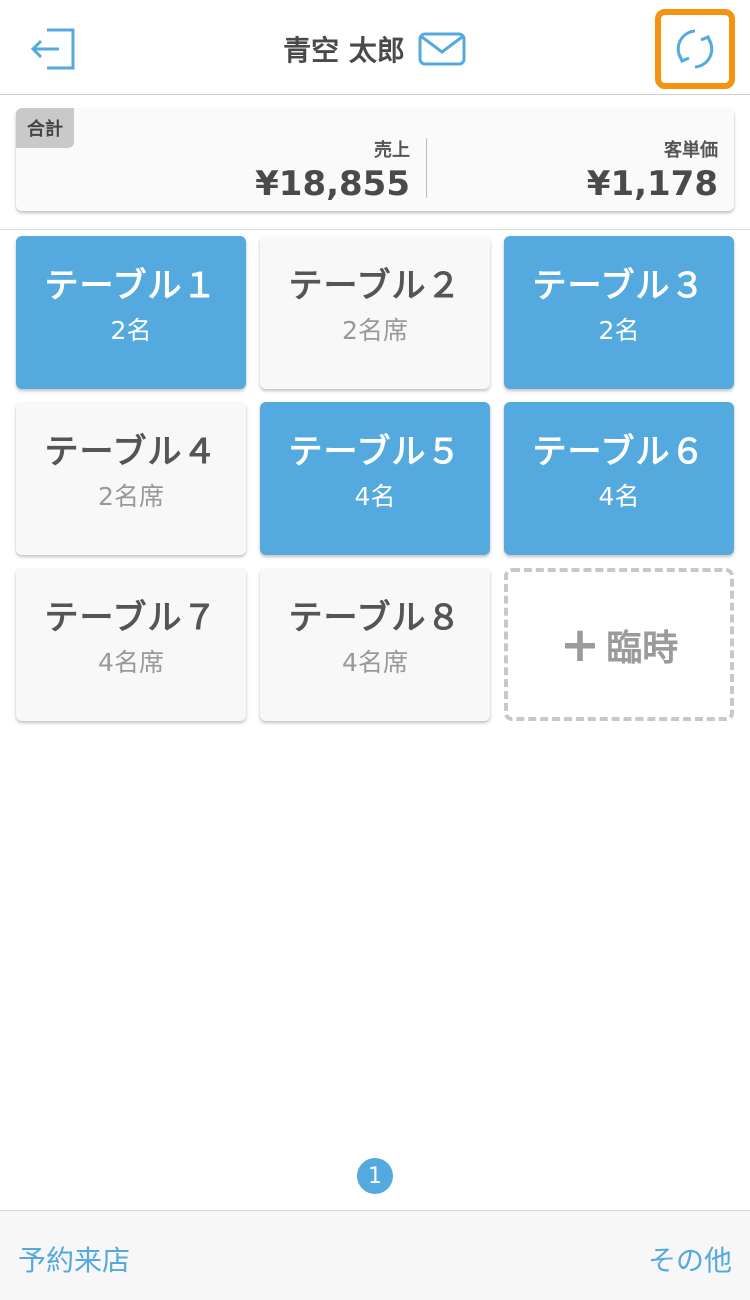  I want to click on header-bar: 青空 太郎, so click(375, 47).